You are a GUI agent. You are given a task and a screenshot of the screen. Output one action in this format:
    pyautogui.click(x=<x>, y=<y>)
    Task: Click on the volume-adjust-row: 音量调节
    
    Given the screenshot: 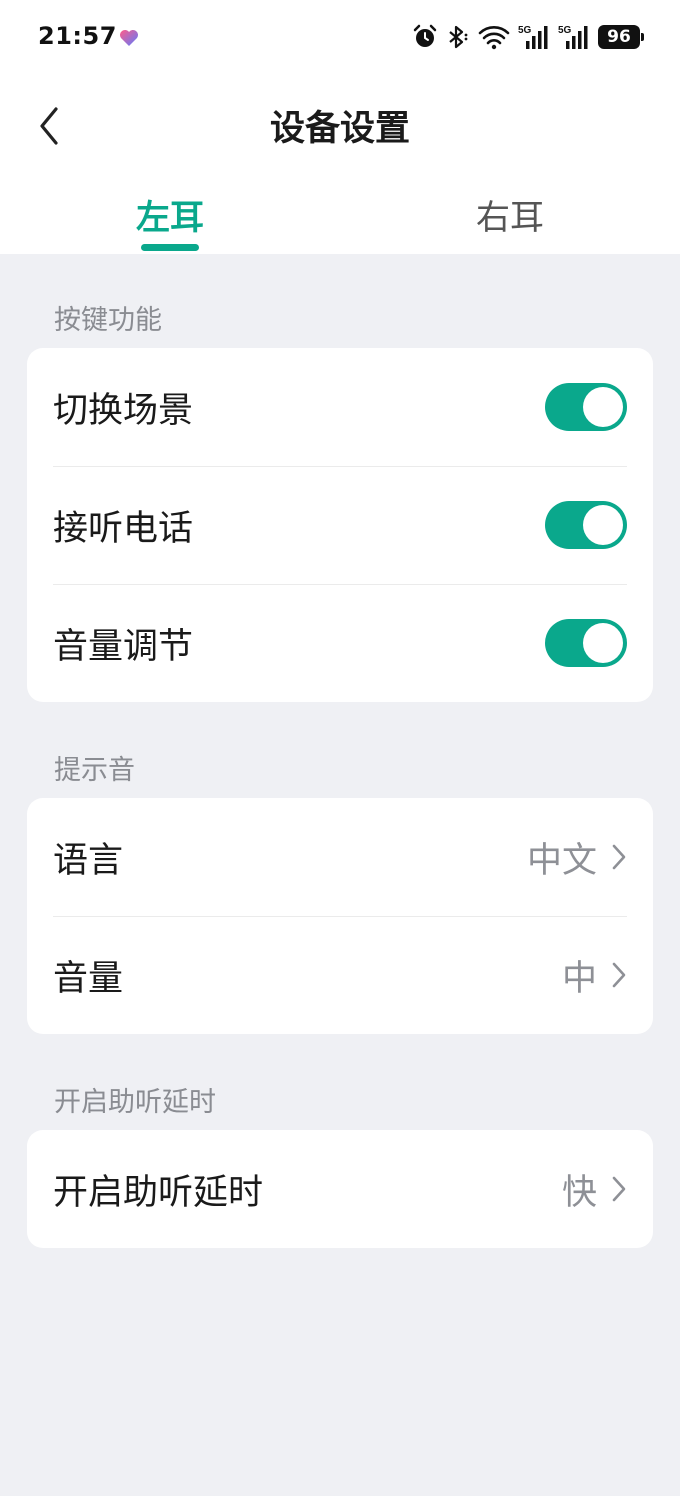 What is the action you would take?
    pyautogui.click(x=340, y=643)
    